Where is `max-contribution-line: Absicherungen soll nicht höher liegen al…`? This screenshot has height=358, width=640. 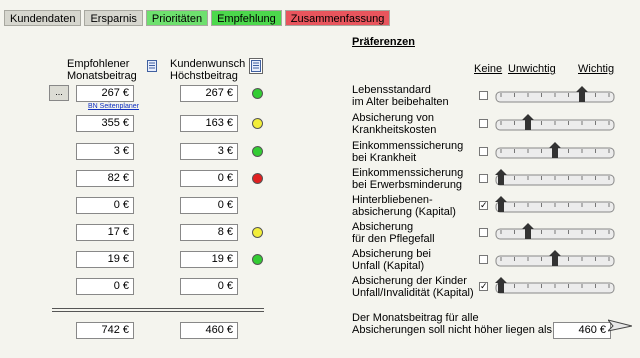
max-contribution-line: Absicherungen soll nicht höher liegen al… is located at coordinates (454, 330).